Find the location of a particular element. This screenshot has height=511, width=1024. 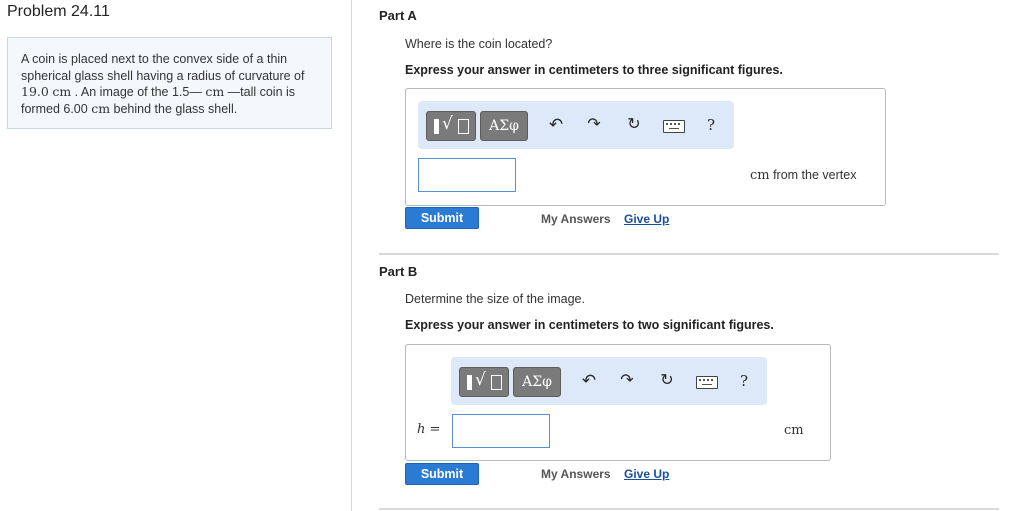

part-b-title: Part B is located at coordinates (398, 271).